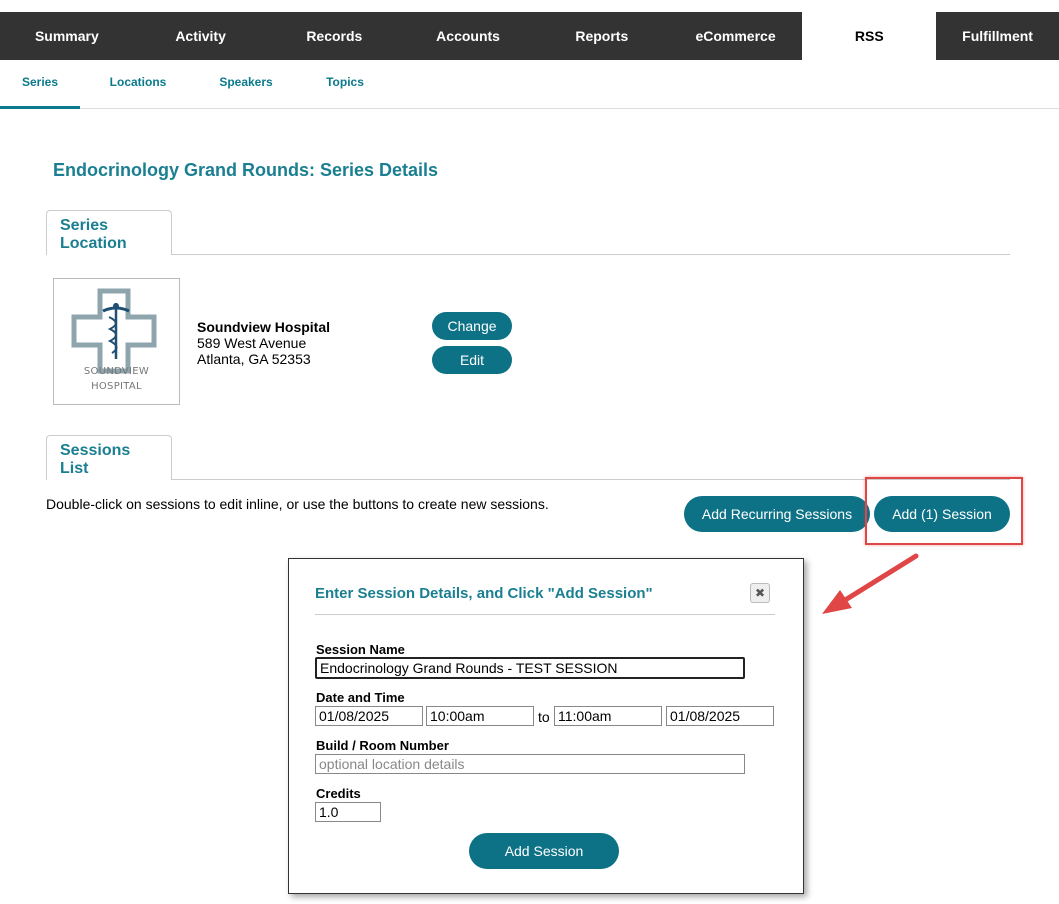 Image resolution: width=1059 pixels, height=904 pixels. Describe the element at coordinates (382, 745) in the screenshot. I see `room-number-label: Build / Room Number` at that location.